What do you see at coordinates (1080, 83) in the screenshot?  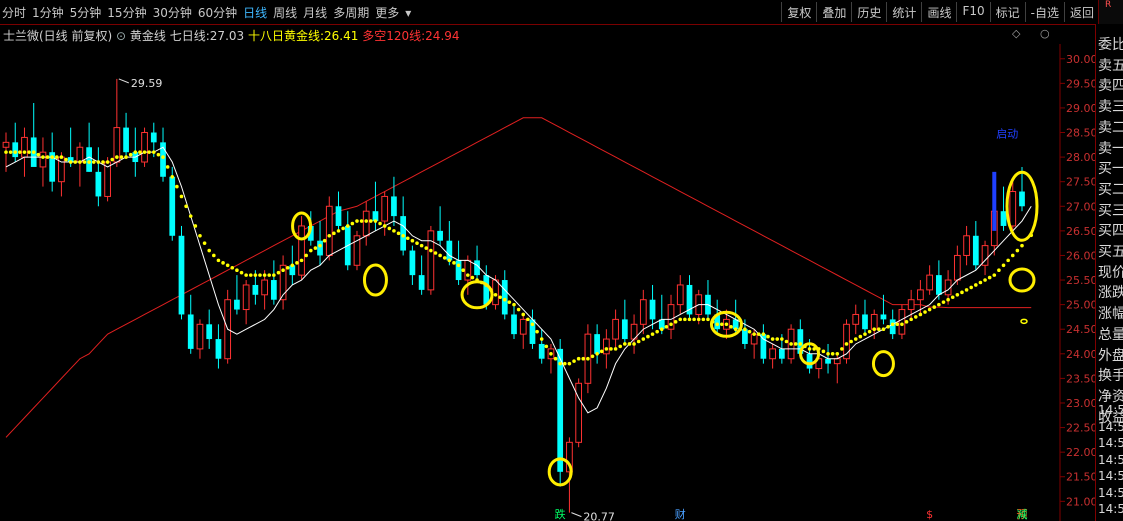 I see `price-tick-label: 29.50` at bounding box center [1080, 83].